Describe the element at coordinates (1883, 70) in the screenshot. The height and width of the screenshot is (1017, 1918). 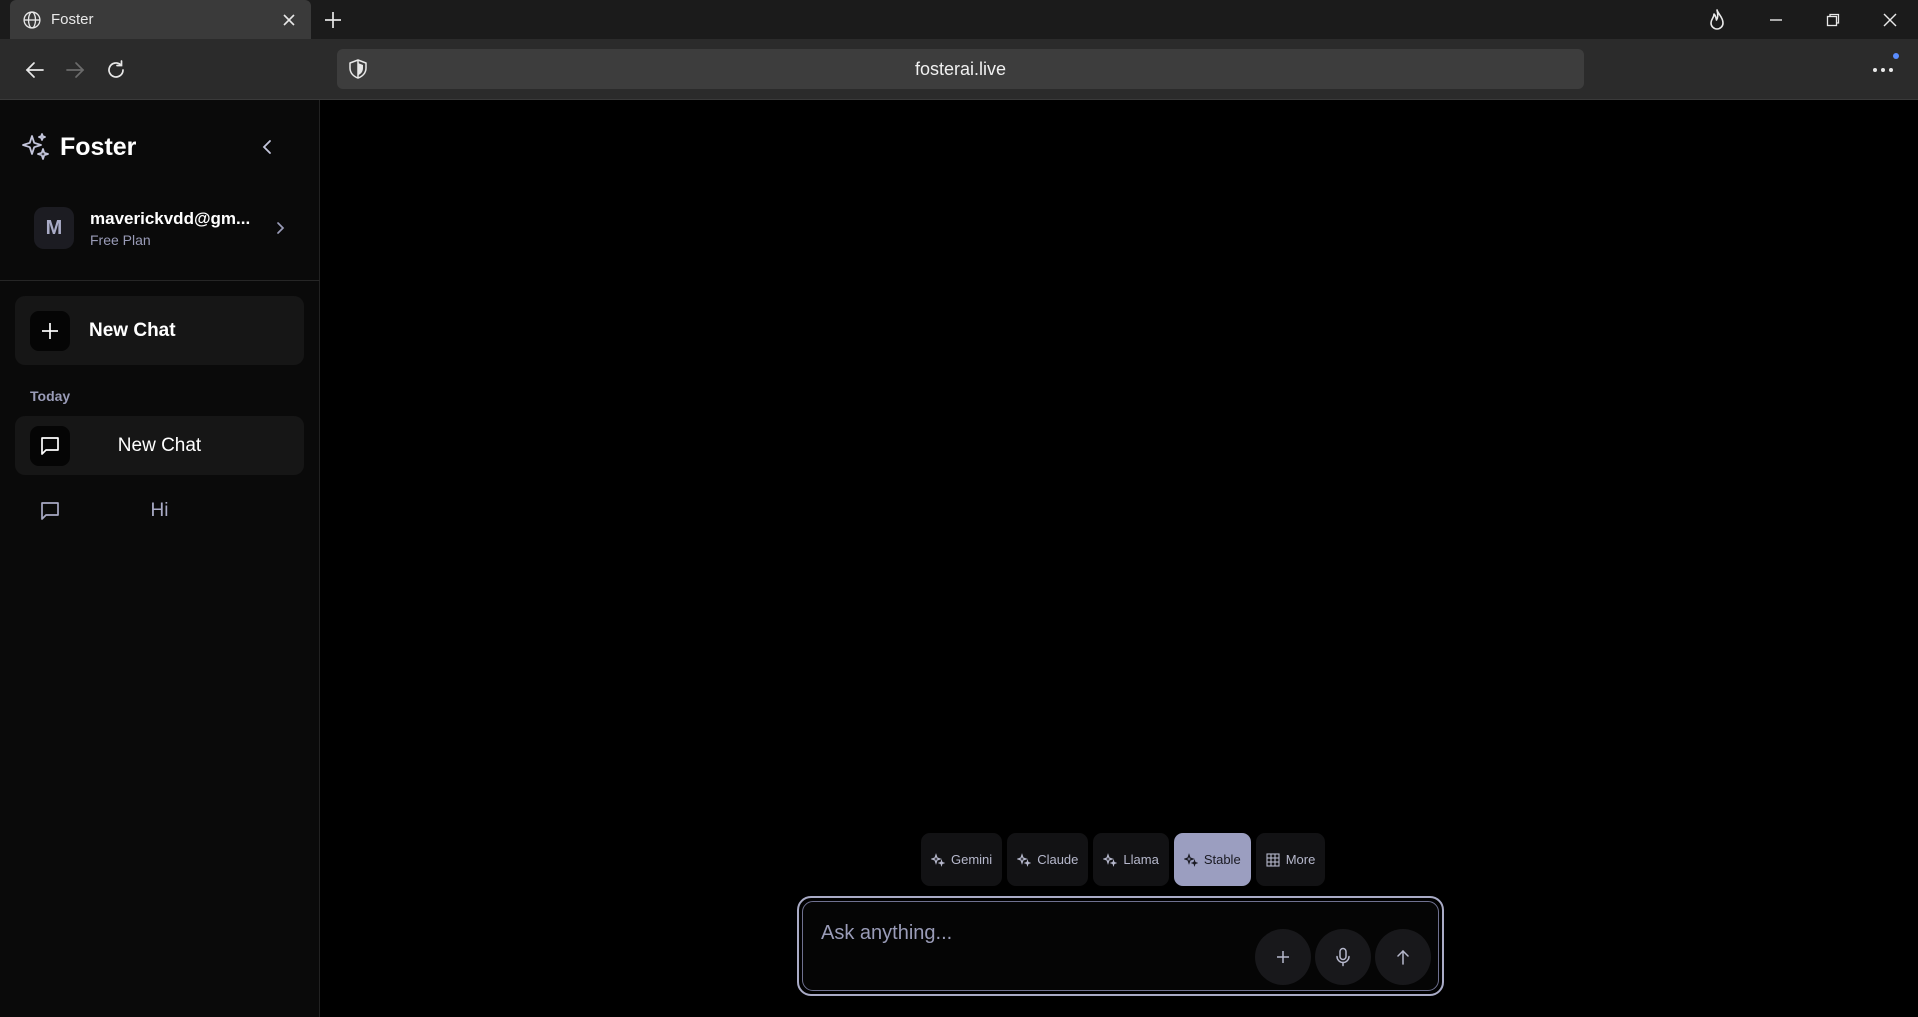
I see `more-menu-icon` at that location.